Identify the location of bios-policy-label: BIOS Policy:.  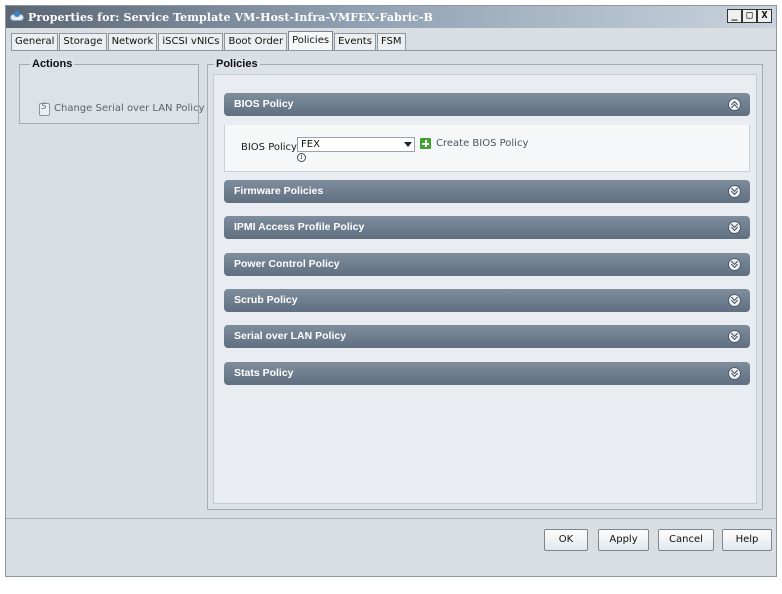
(270, 147).